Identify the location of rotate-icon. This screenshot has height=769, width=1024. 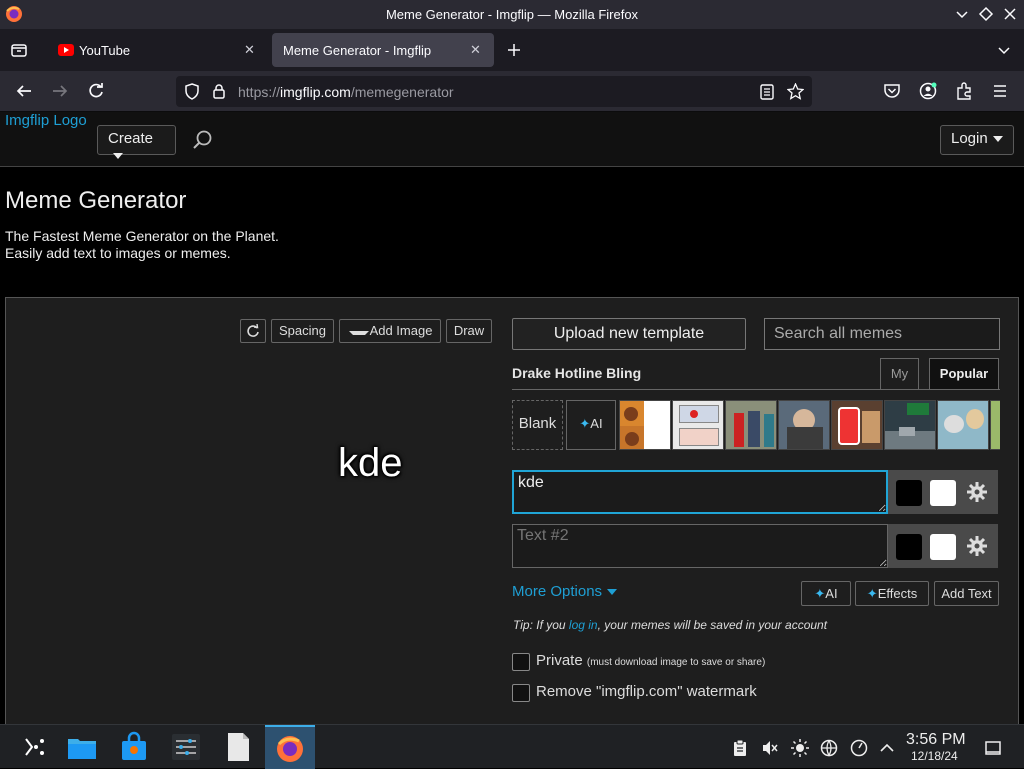
(253, 330).